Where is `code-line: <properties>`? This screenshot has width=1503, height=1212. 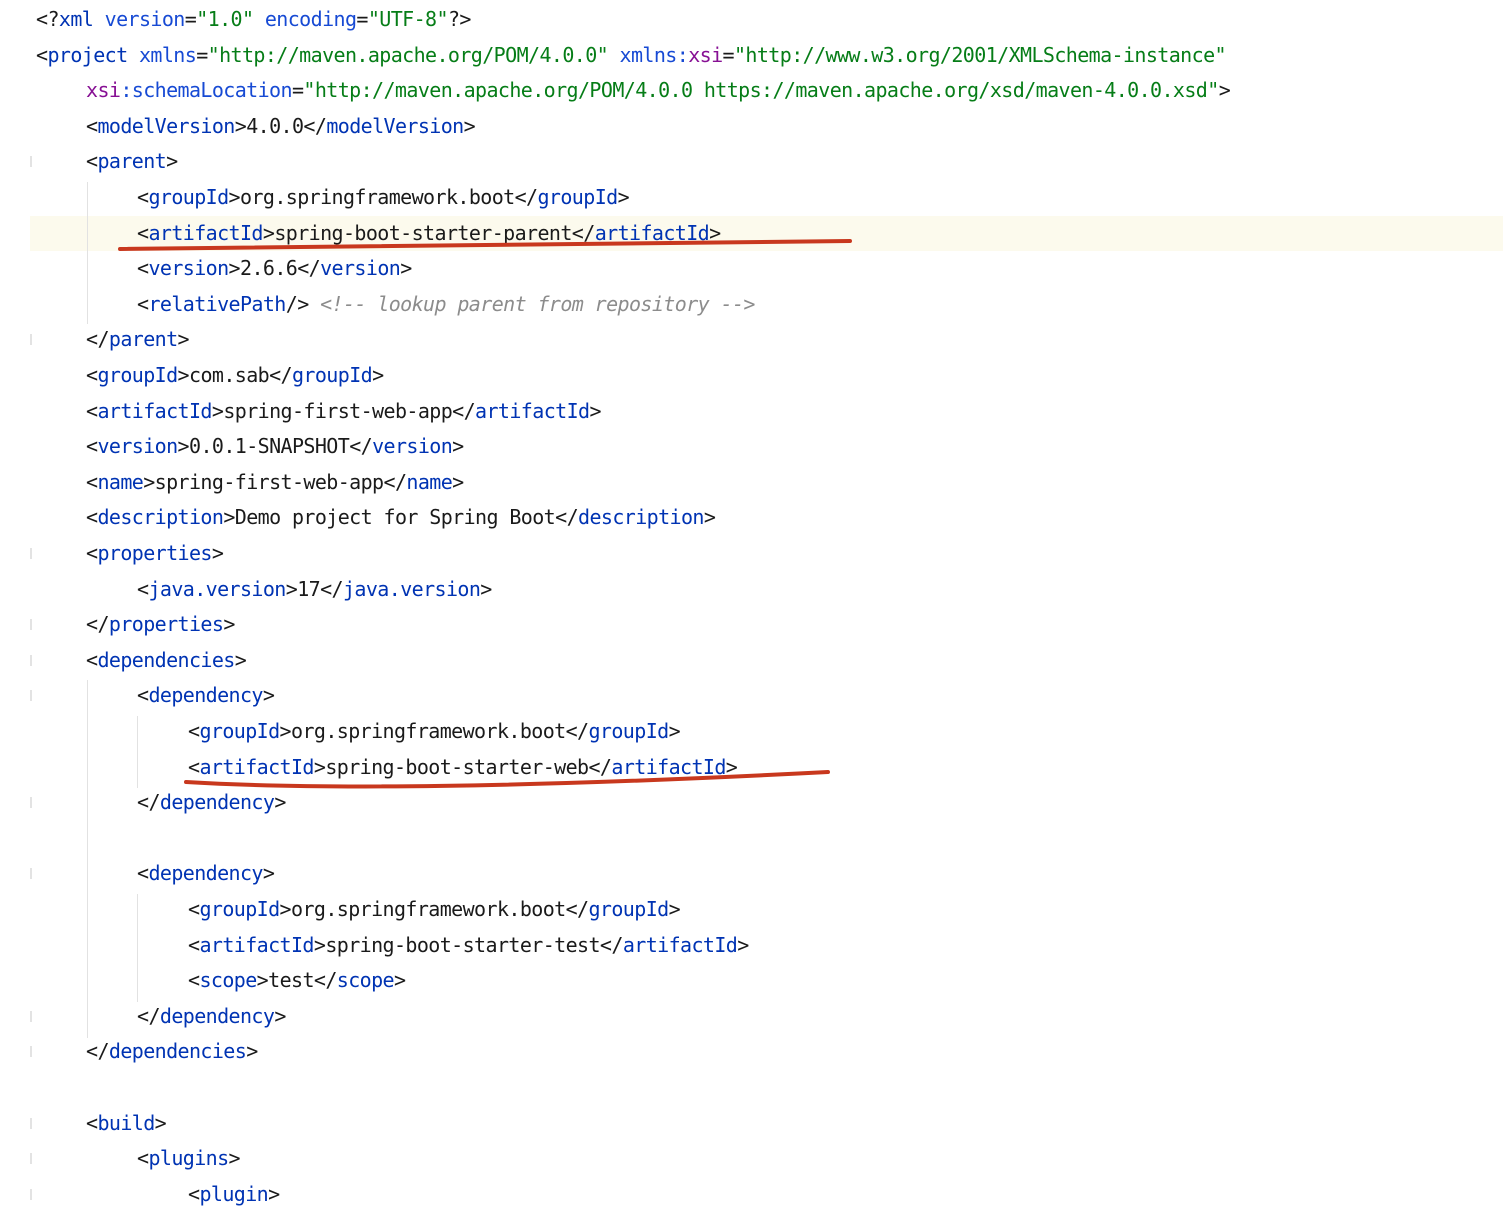
code-line: <properties> is located at coordinates (751, 554).